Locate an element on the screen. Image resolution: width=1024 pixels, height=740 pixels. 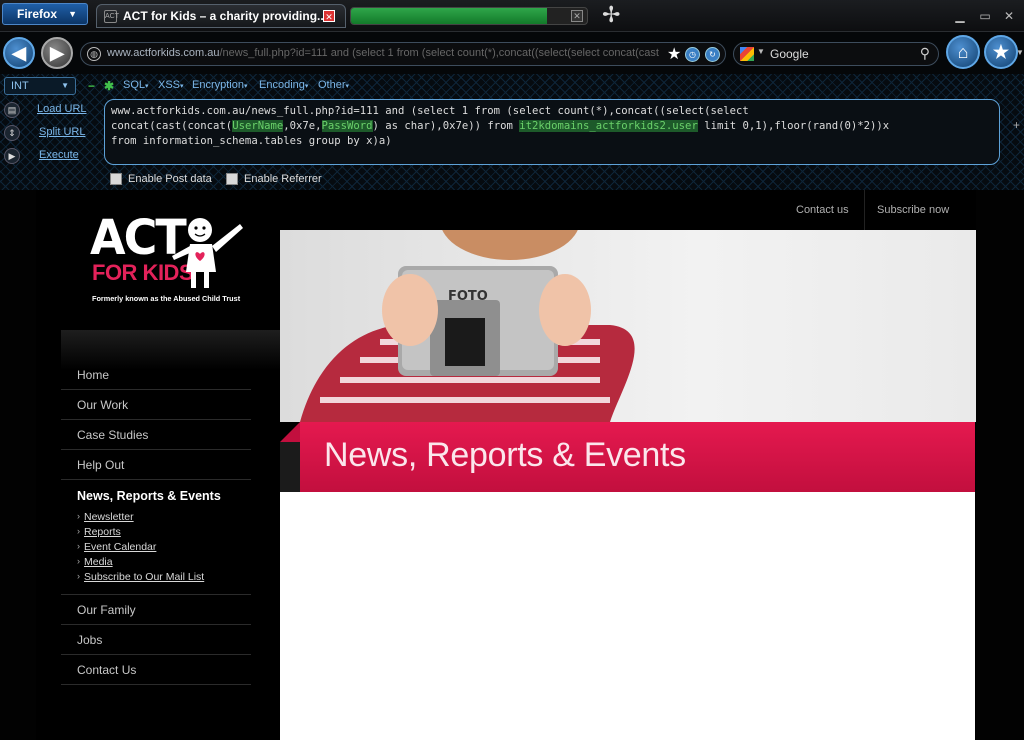
execute-label: Execute is located at coordinates (59, 155).